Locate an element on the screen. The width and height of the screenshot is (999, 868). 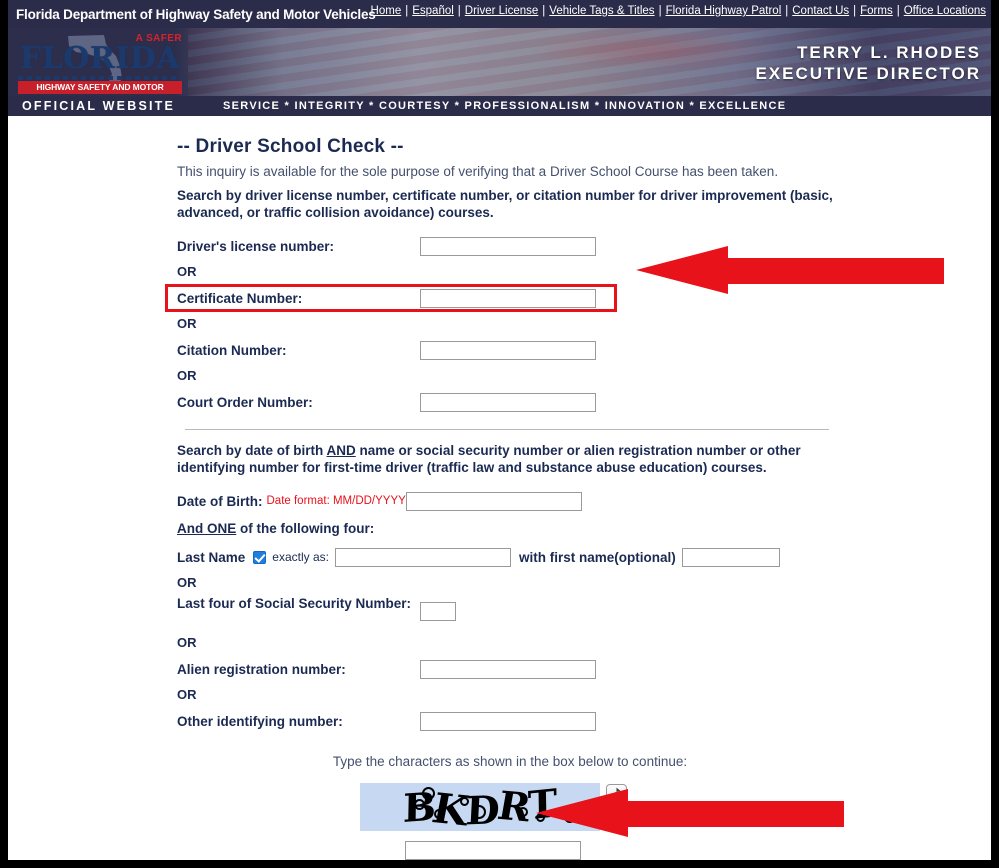
logo-department-name: HIGHWAY SAFETY AND MOTOR VEHICLES is located at coordinates (100, 88).